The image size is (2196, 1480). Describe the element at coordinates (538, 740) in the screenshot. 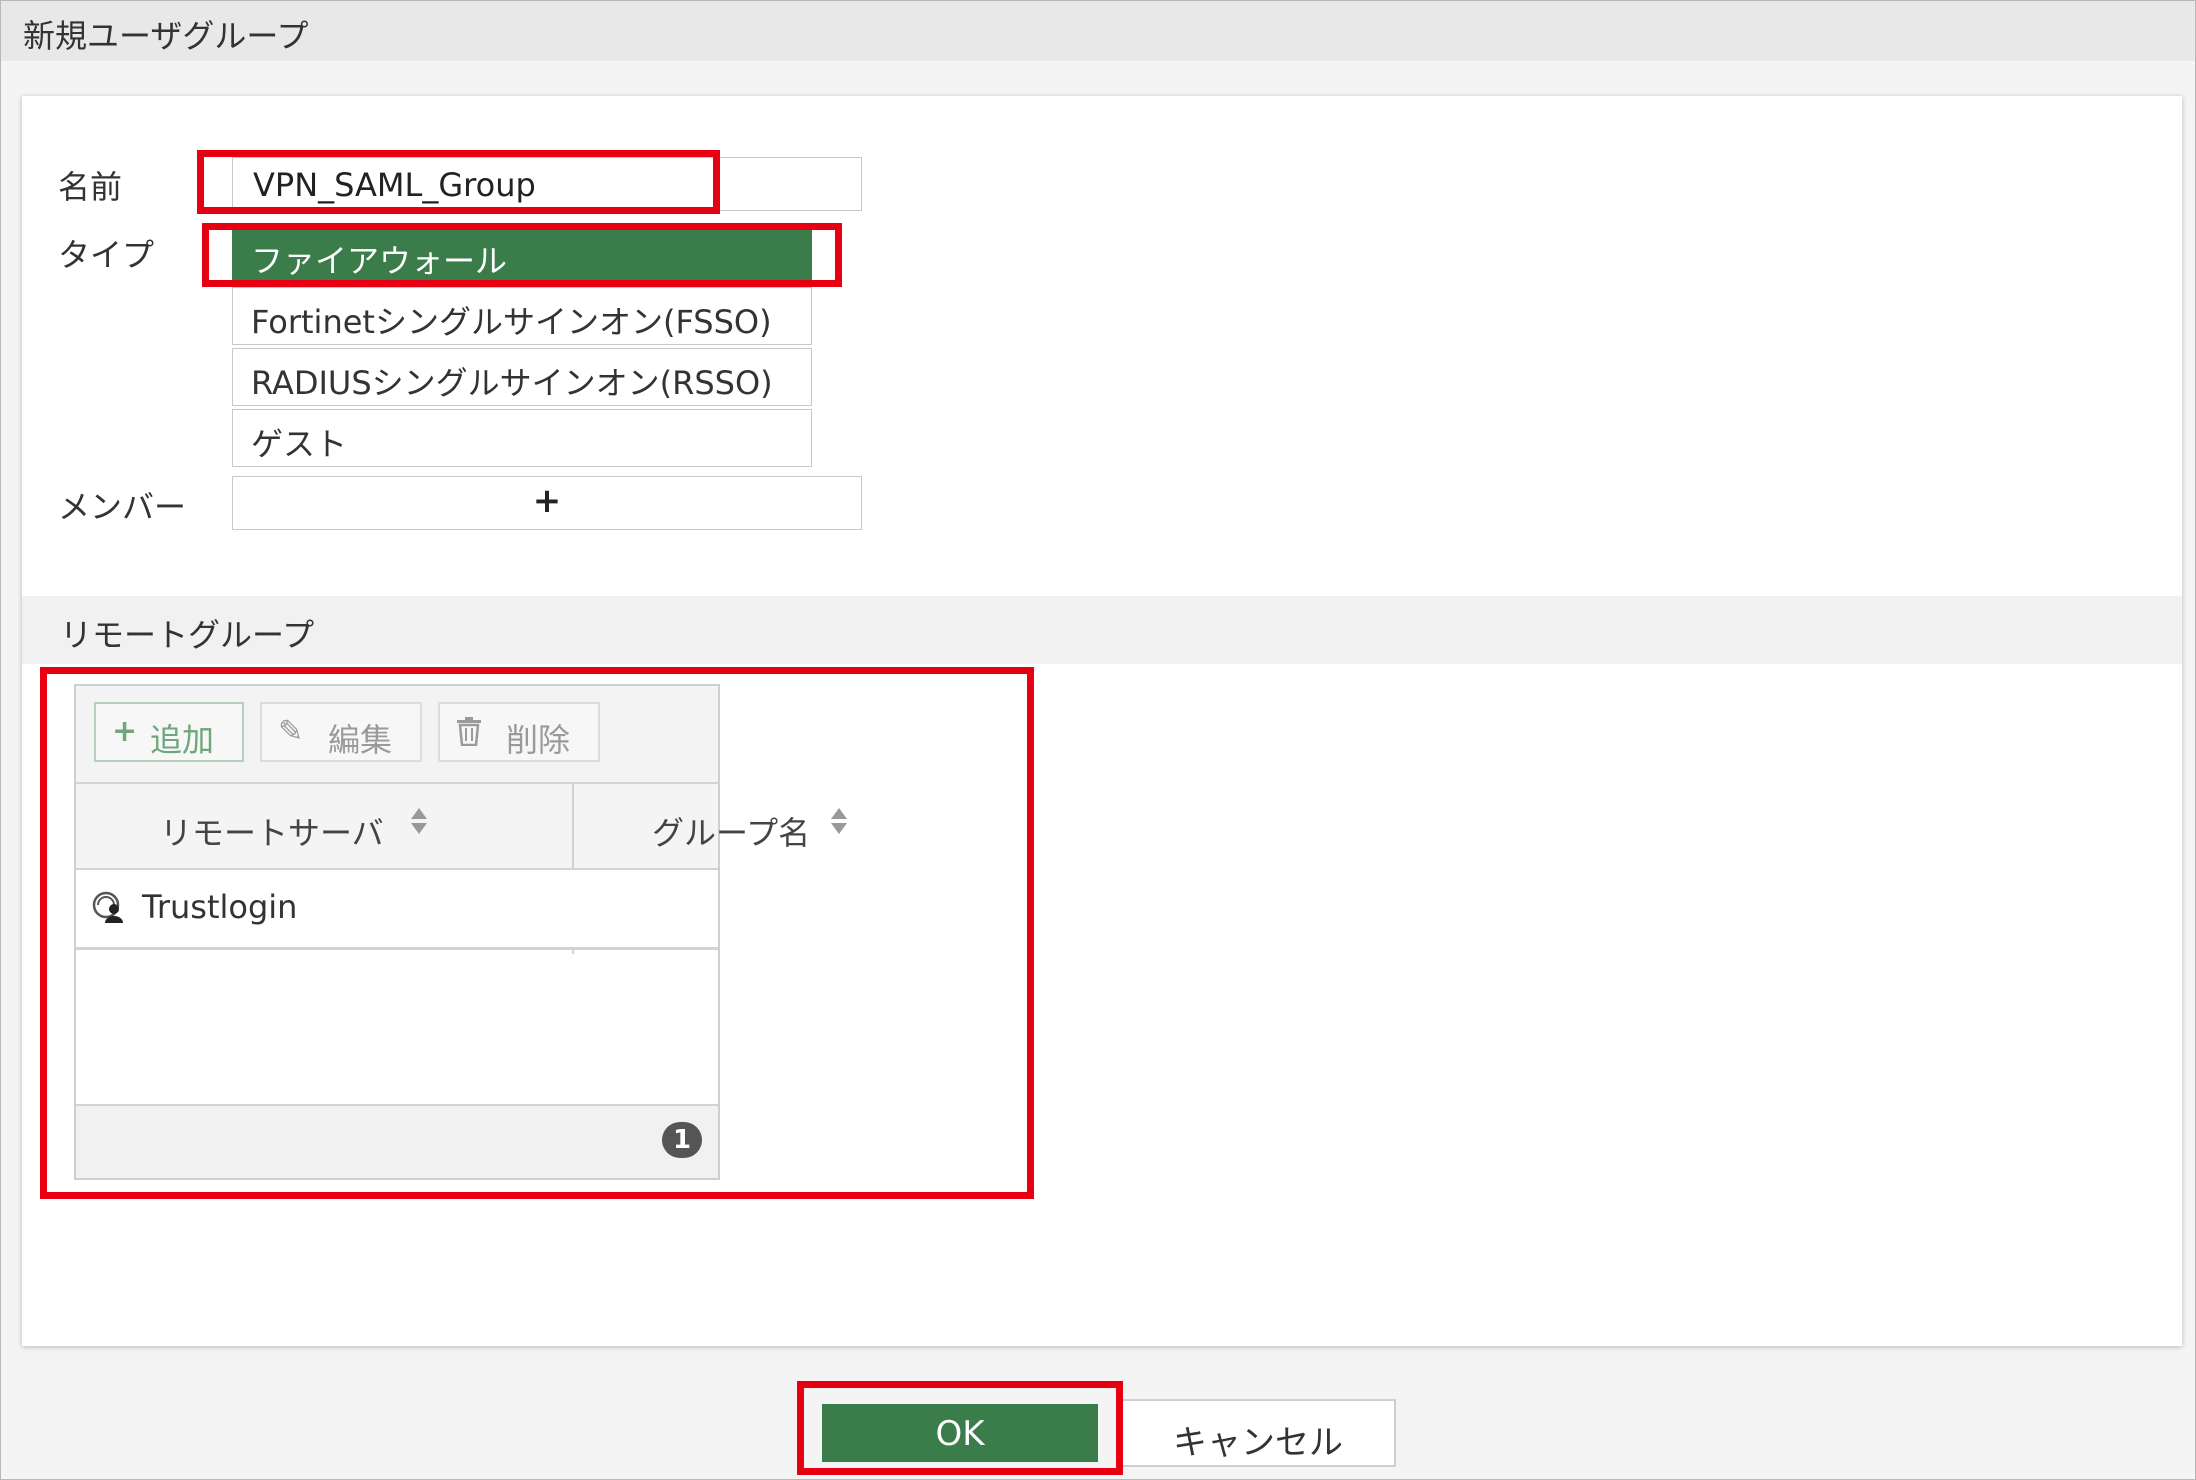

I see `delete-button-label: 削除` at that location.